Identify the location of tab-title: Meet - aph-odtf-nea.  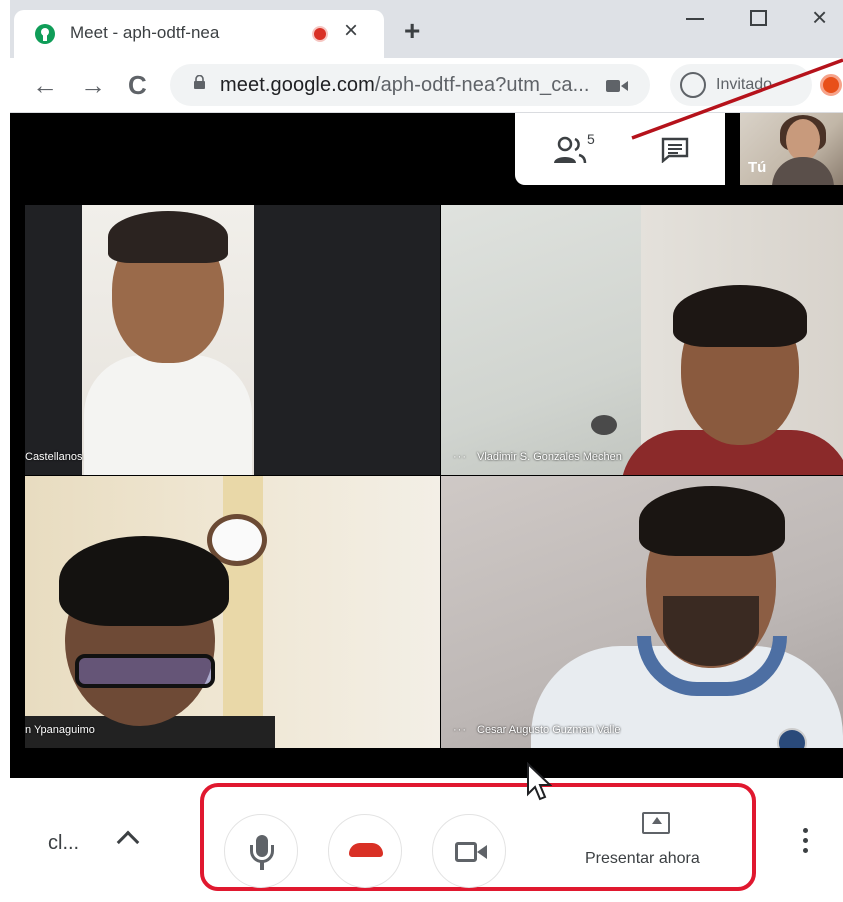
(145, 32).